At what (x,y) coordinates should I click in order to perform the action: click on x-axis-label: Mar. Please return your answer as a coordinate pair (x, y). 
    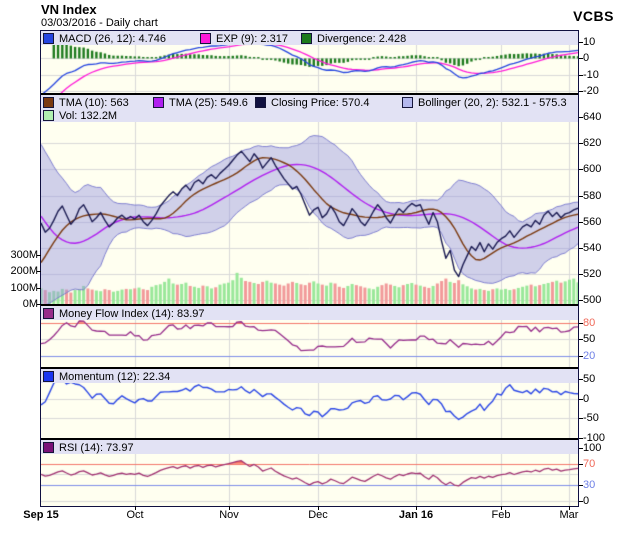
    Looking at the image, I should click on (569, 515).